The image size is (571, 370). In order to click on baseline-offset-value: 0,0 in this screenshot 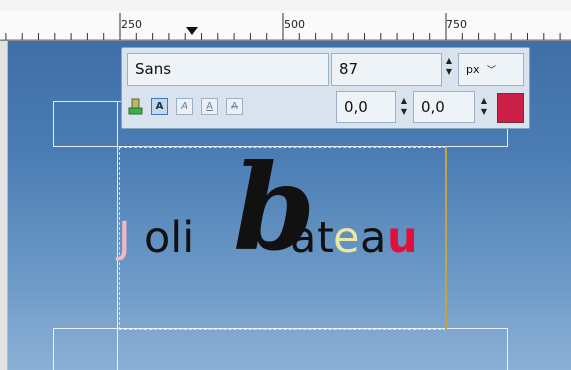, I will do `click(356, 107)`.